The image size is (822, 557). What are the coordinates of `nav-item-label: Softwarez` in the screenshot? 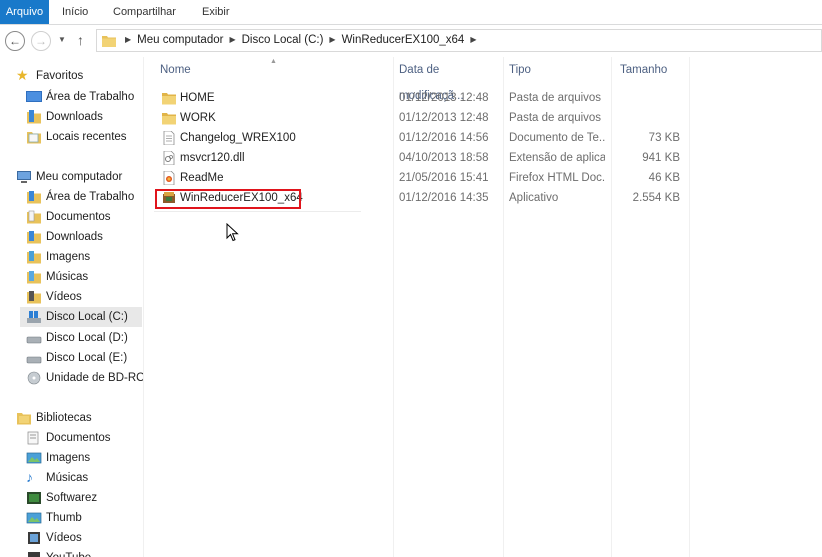 It's located at (72, 498).